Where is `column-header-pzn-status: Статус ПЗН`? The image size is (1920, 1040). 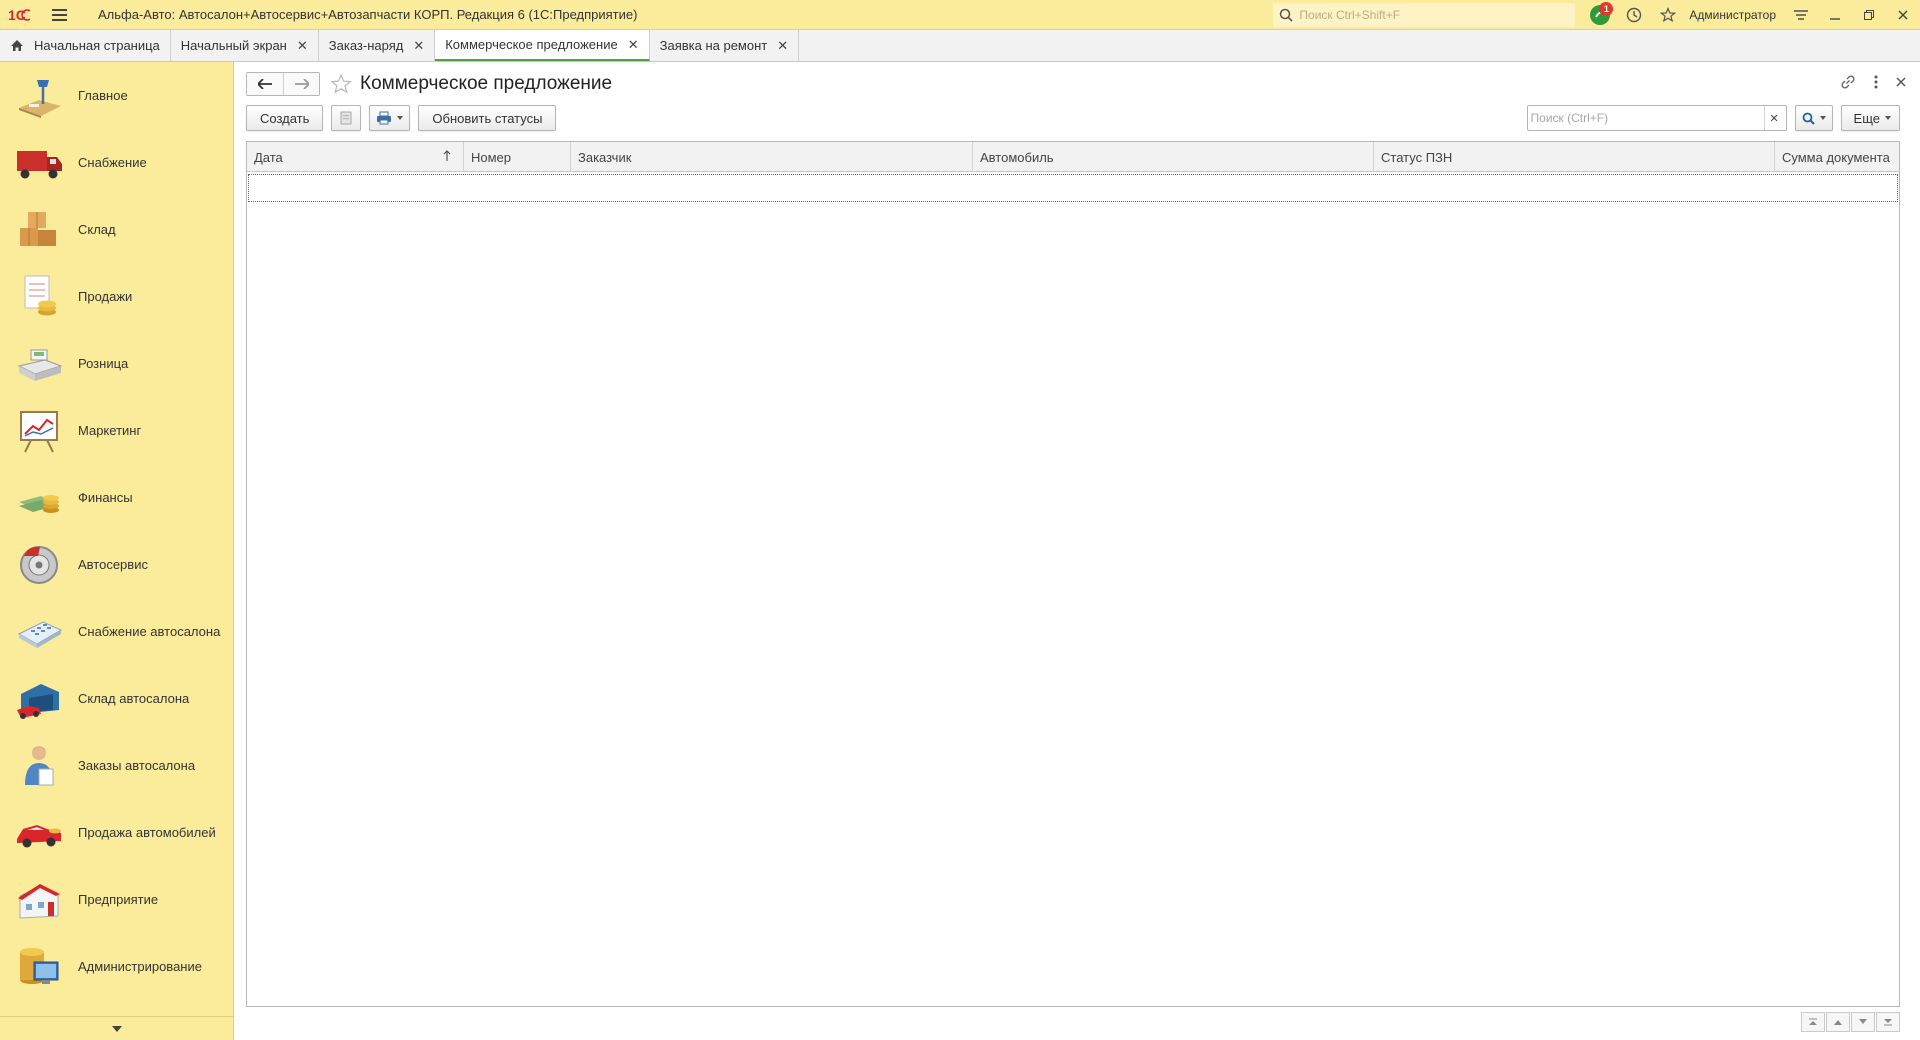
column-header-pzn-status: Статус ПЗН is located at coordinates (1574, 157).